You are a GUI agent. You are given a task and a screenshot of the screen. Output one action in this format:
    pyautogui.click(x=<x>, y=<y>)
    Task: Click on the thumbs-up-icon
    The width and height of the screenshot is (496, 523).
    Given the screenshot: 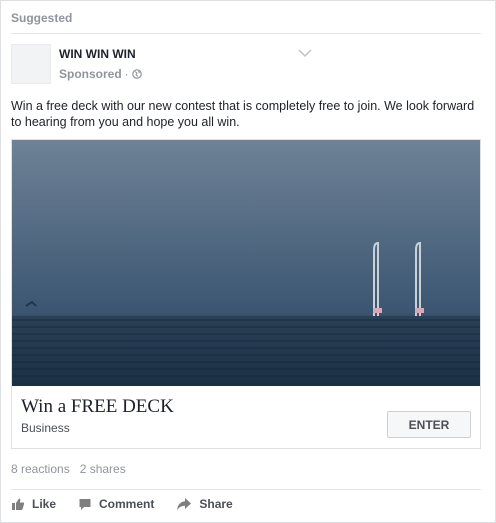 What is the action you would take?
    pyautogui.click(x=18, y=504)
    